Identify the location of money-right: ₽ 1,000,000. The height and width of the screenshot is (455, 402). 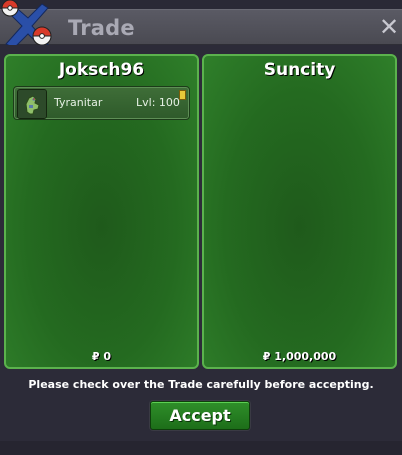
(299, 356).